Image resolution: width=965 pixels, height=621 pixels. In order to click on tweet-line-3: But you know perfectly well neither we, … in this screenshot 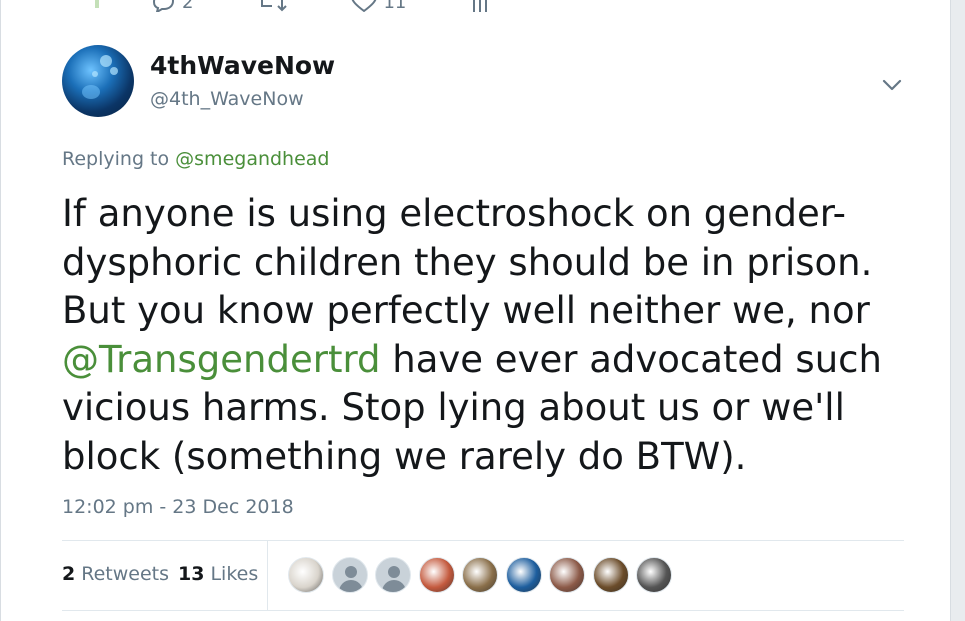, I will do `click(466, 310)`.